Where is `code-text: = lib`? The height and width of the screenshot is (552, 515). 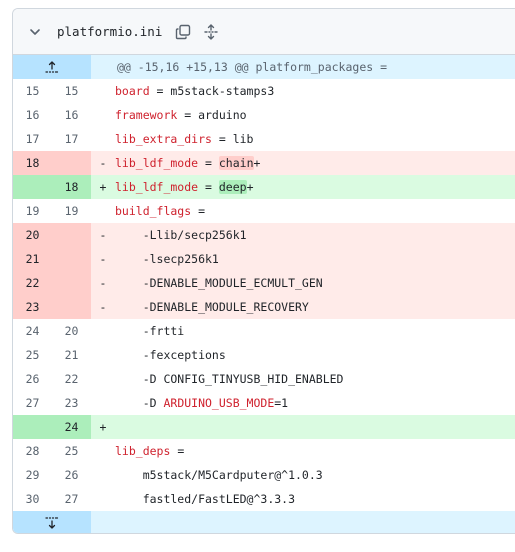
code-text: = lib is located at coordinates (232, 139).